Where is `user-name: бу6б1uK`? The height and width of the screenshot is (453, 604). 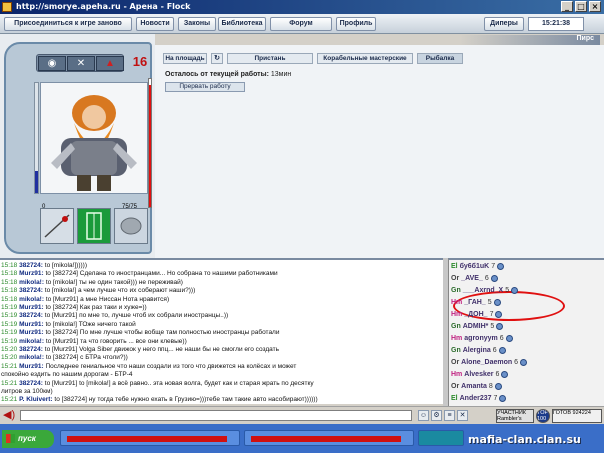 user-name: бу6б1uK is located at coordinates (475, 266).